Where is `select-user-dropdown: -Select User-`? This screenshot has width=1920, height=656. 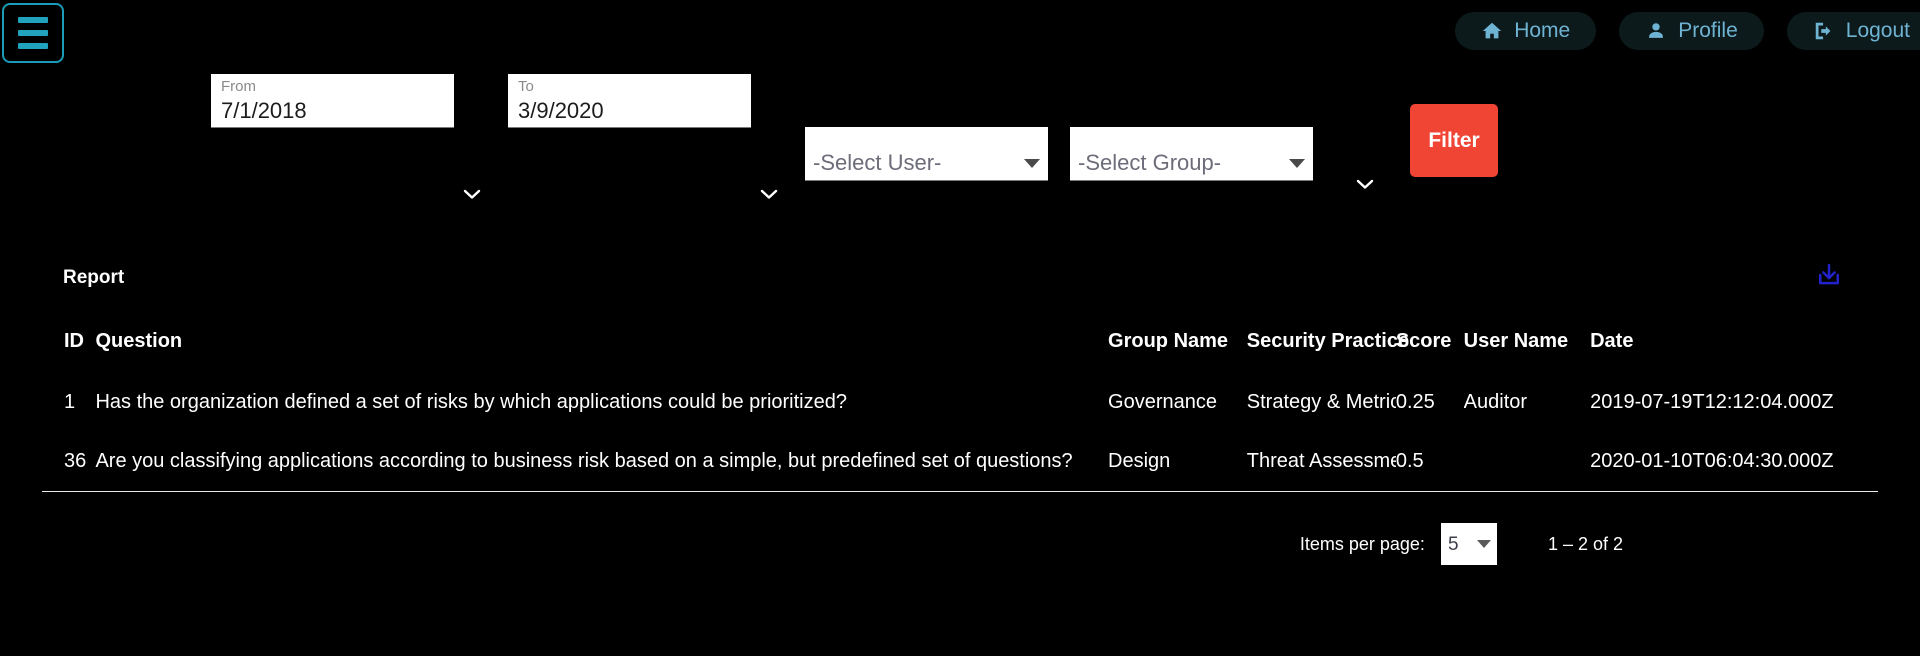
select-user-dropdown: -Select User- is located at coordinates (926, 154).